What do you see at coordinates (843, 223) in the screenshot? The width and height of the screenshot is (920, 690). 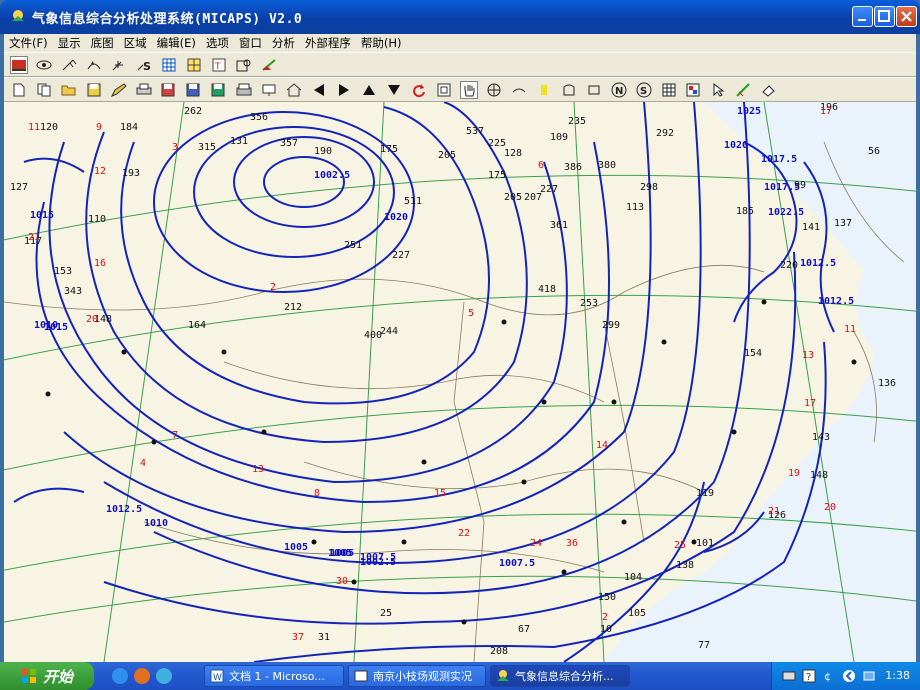 I see `station-value: 137` at bounding box center [843, 223].